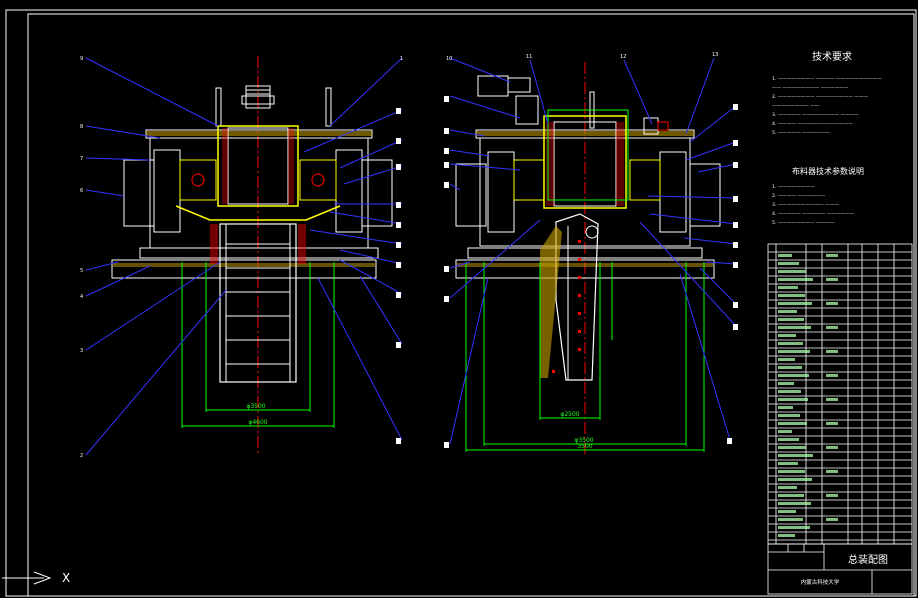  I want to click on title-block, so click(840, 569).